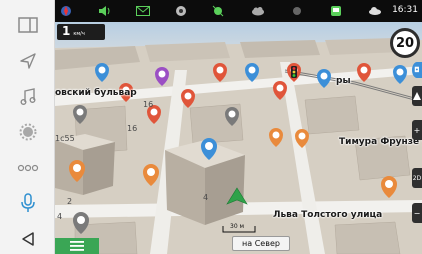  I want to click on music-button, so click(27, 97).